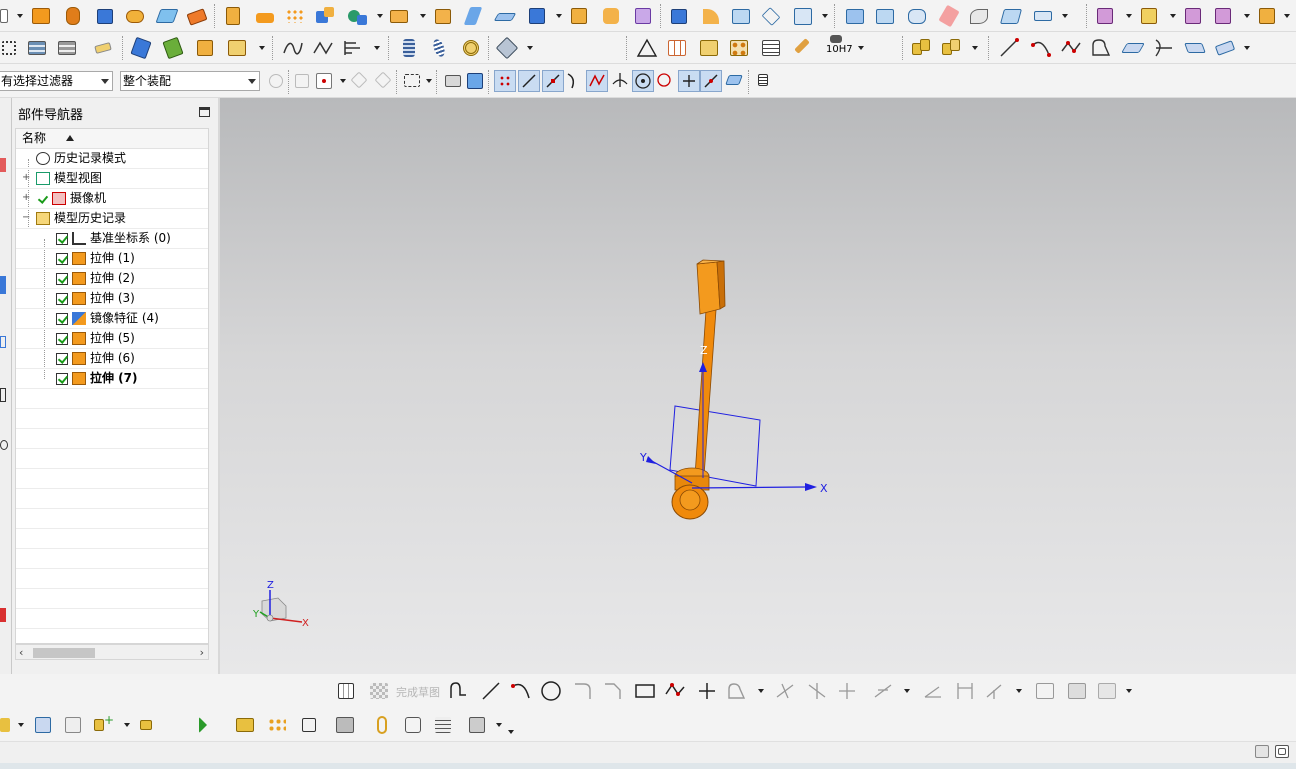 This screenshot has width=1296, height=769. Describe the element at coordinates (575, 81) in the screenshot. I see `snap-curve-icon` at that location.